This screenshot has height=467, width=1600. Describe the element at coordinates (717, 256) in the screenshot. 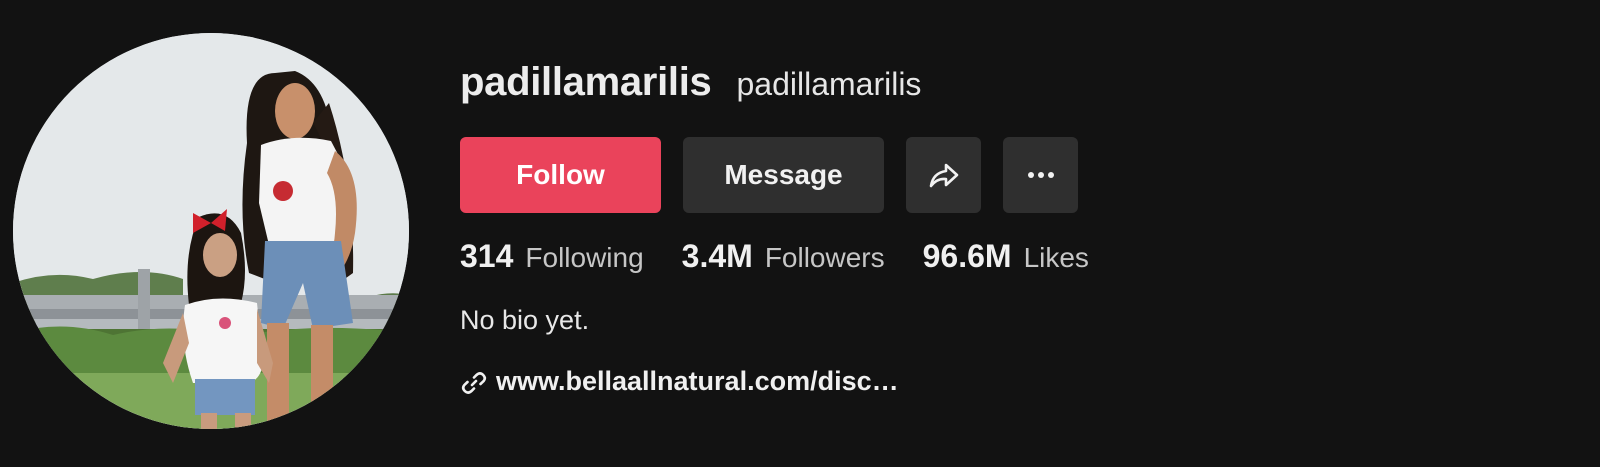

I see `followers-count: 3.4M` at that location.